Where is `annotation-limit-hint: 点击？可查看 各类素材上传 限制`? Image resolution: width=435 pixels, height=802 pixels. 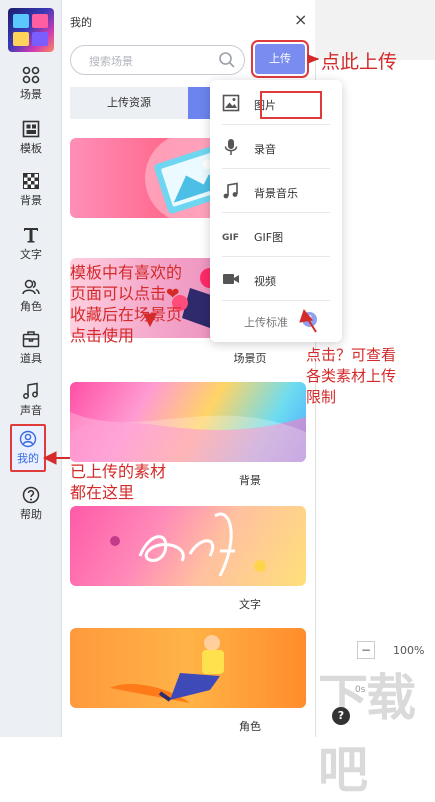 annotation-limit-hint: 点击？可查看 各类素材上传 限制 is located at coordinates (351, 376).